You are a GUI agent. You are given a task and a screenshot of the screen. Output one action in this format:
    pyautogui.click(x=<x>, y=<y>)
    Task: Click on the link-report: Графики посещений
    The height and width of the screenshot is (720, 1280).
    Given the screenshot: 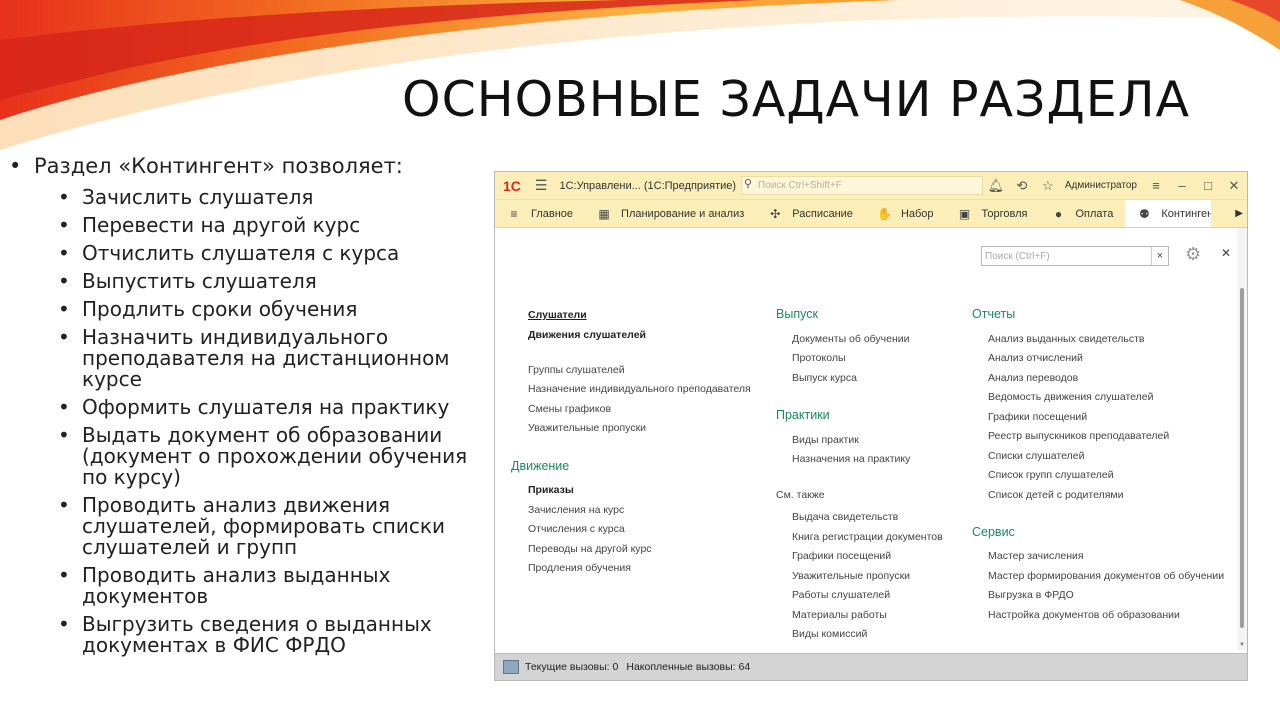 What is the action you would take?
    pyautogui.click(x=1037, y=417)
    